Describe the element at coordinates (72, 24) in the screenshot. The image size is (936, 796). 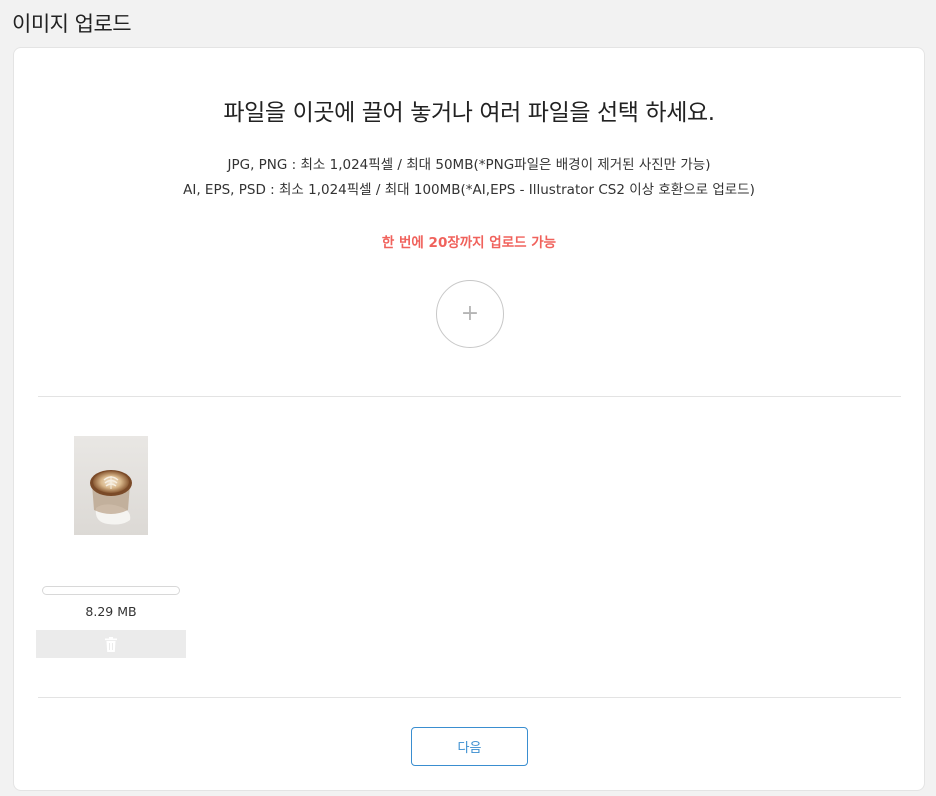
I see `page-title: 이미지 업로드` at that location.